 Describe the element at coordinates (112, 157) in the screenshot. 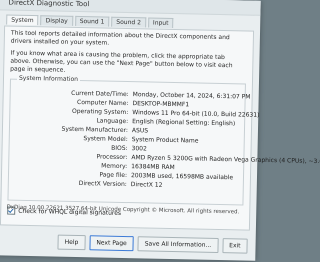

I see `info-label: Processor:` at that location.